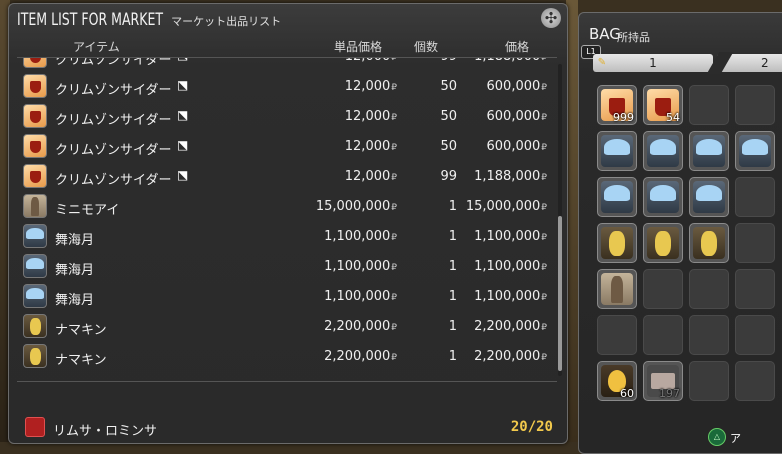 The height and width of the screenshot is (454, 782). Describe the element at coordinates (353, 206) in the screenshot. I see `unit-price-value: 15,000,000` at that location.